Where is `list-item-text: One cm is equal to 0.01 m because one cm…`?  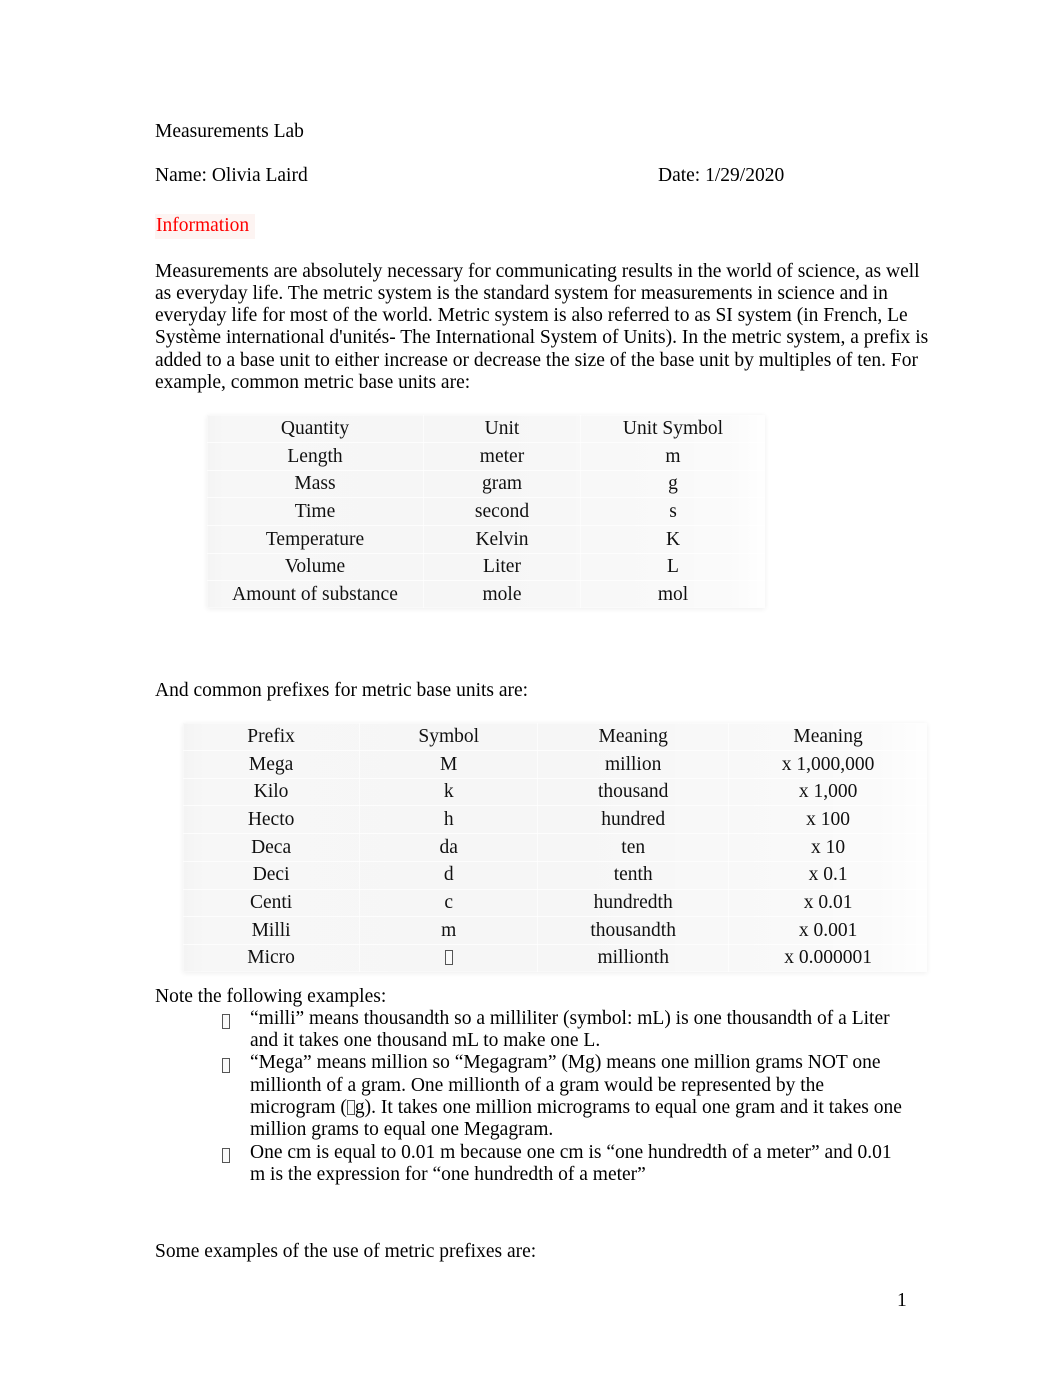
list-item-text: One cm is equal to 0.01 m because one cm… is located at coordinates (571, 1163).